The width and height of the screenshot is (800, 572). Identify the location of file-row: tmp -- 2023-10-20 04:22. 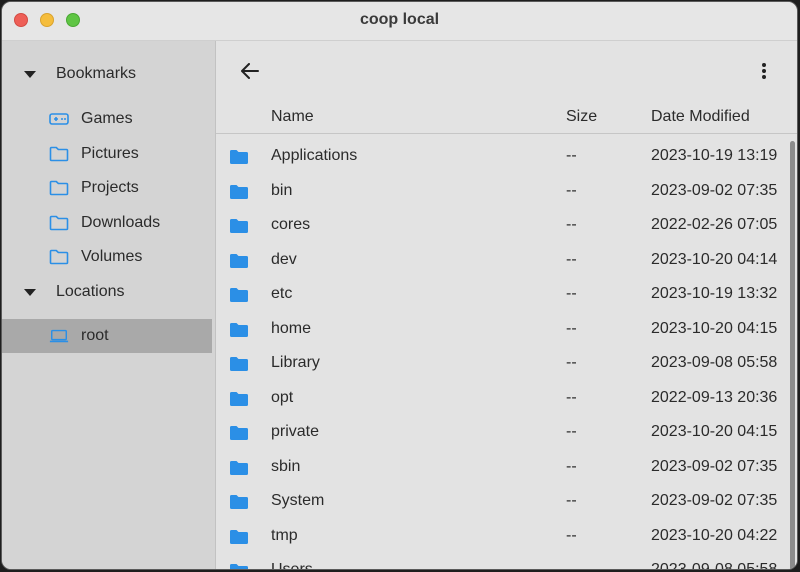
(499, 536).